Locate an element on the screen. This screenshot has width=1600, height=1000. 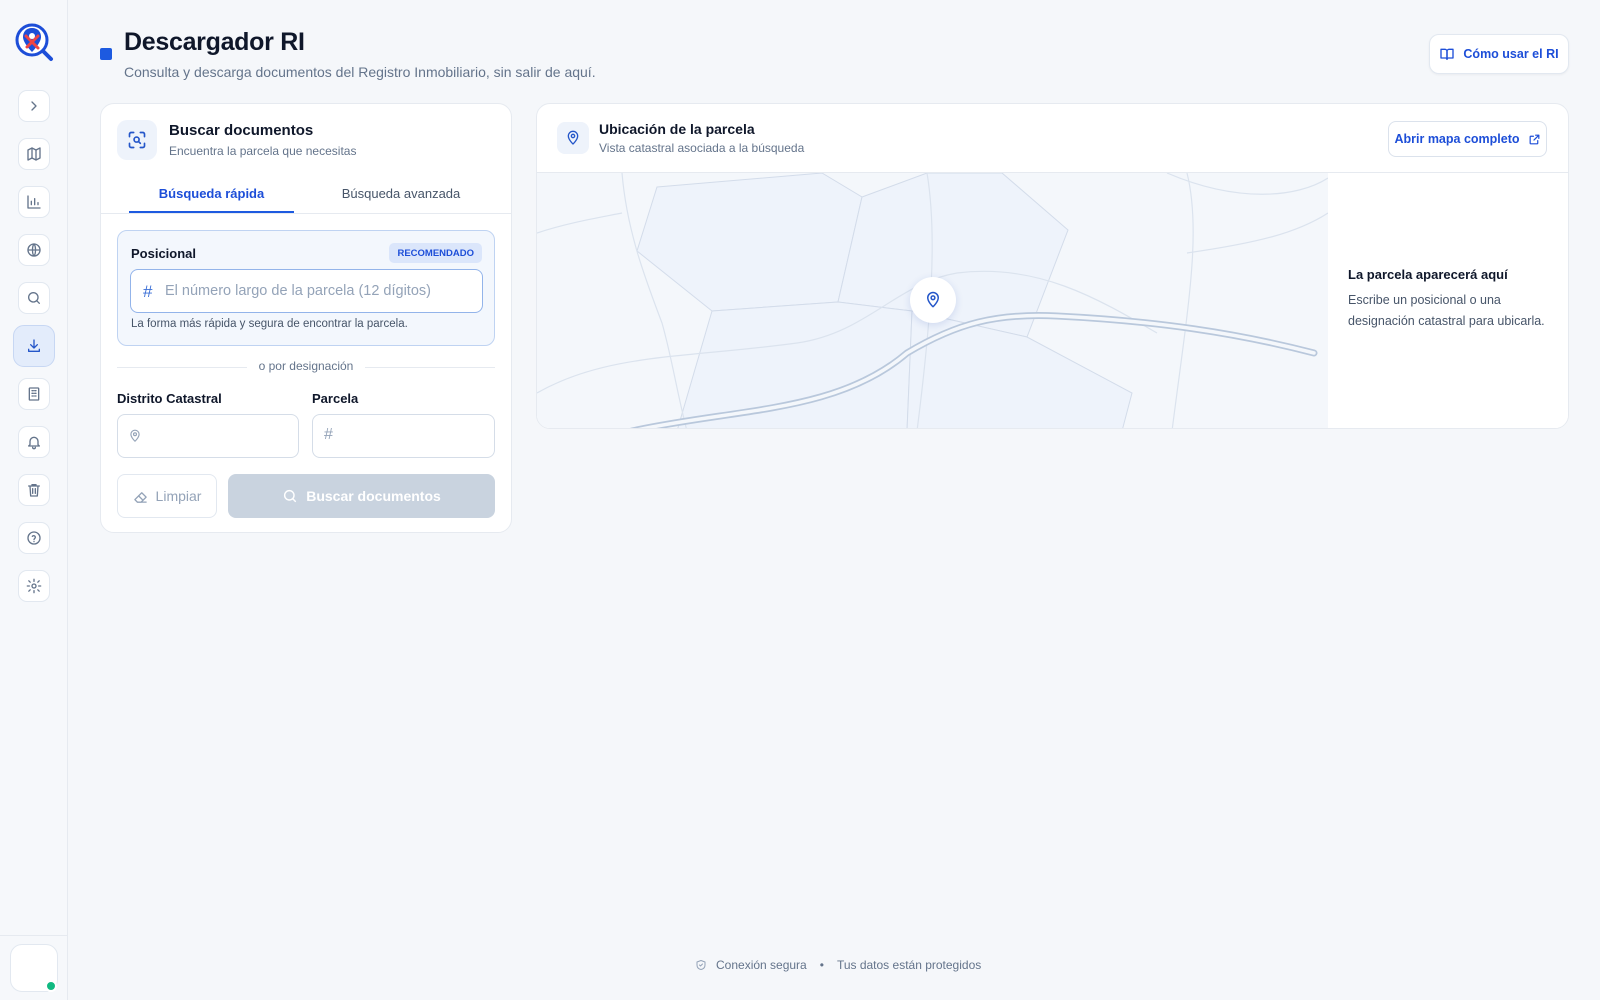
search-documents-label: Buscar documentos is located at coordinates (373, 496).